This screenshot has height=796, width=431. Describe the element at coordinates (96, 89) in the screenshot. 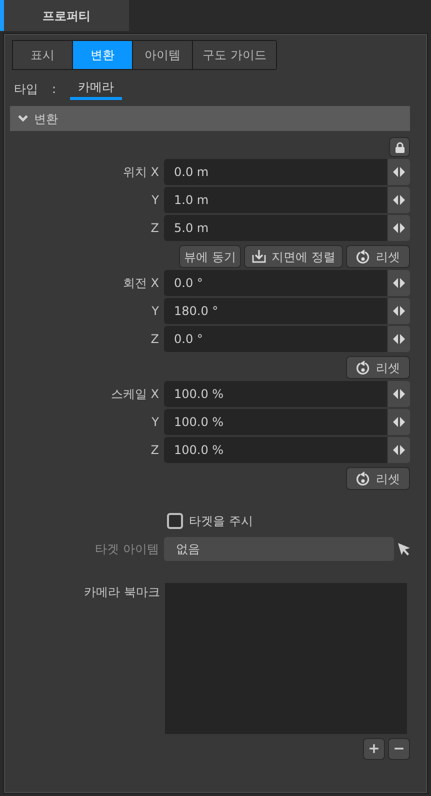

I see `type-value: 카메라` at that location.